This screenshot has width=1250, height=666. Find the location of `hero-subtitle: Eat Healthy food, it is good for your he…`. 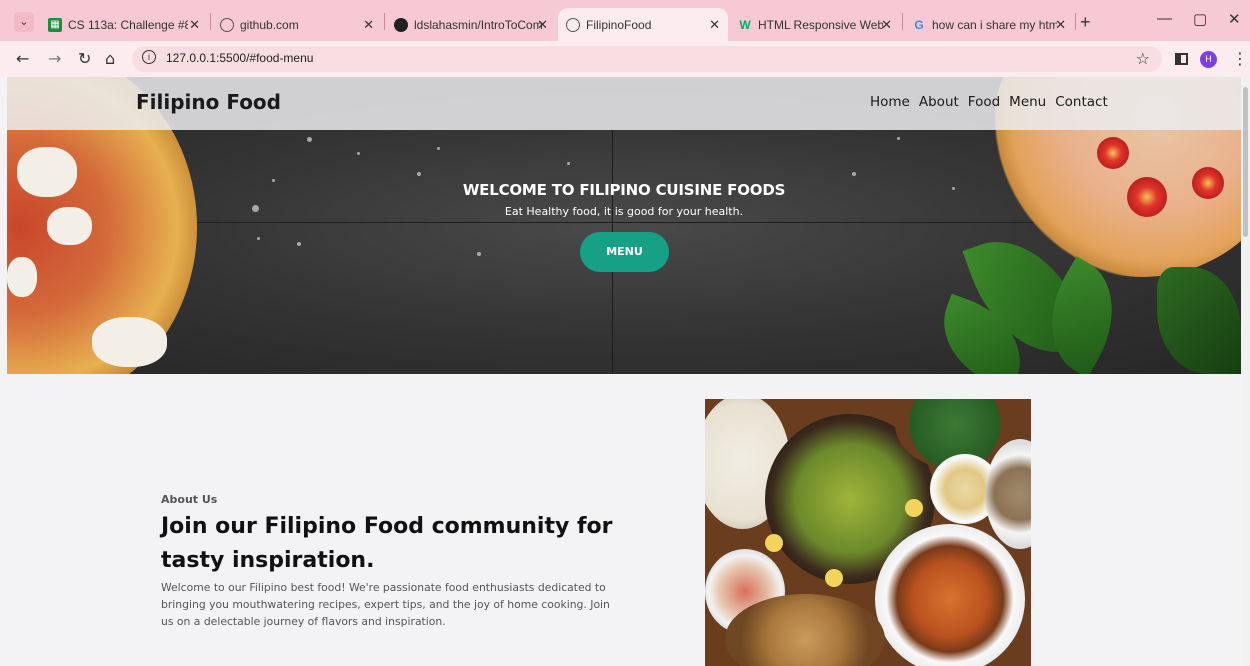

hero-subtitle: Eat Healthy food, it is good for your he… is located at coordinates (624, 211).